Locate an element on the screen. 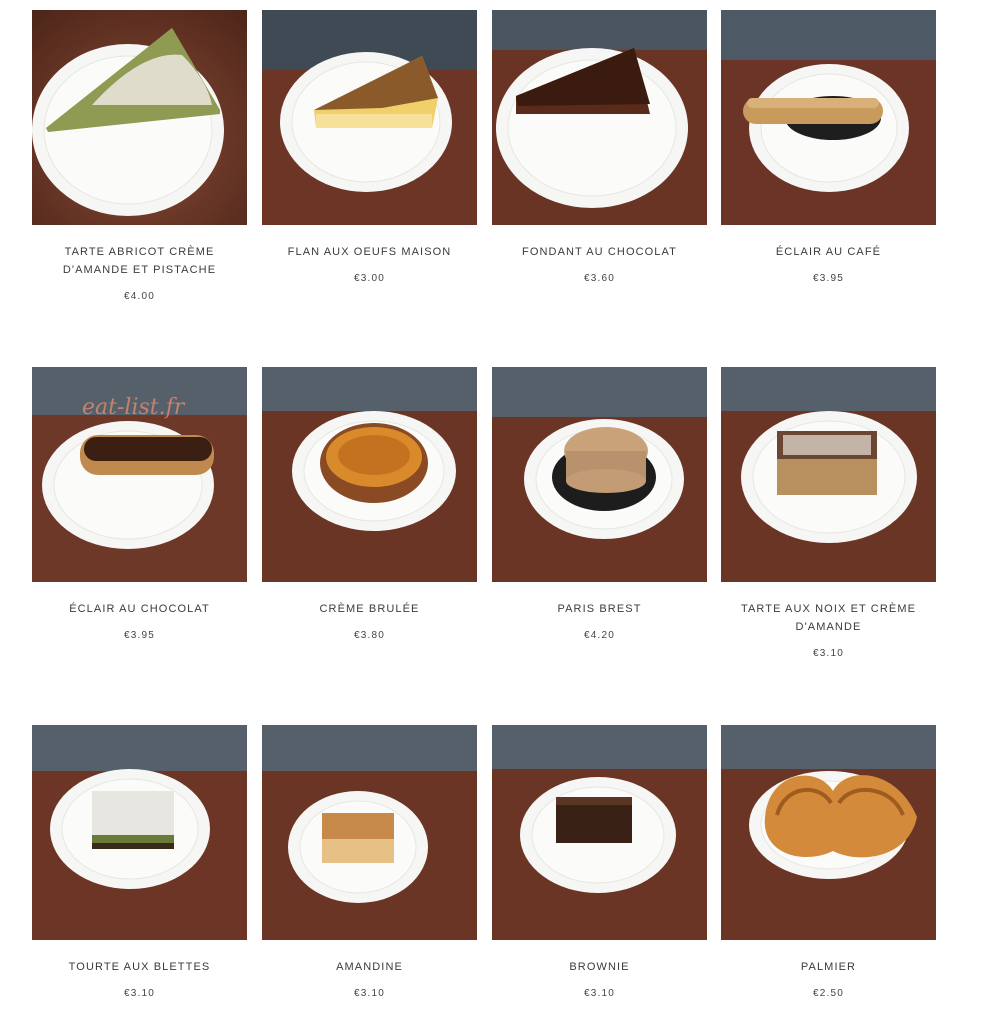 This screenshot has height=1020, width=989. product-name: TARTE AUX NOIX ET CRÈME D'AMANDE is located at coordinates (828, 618).